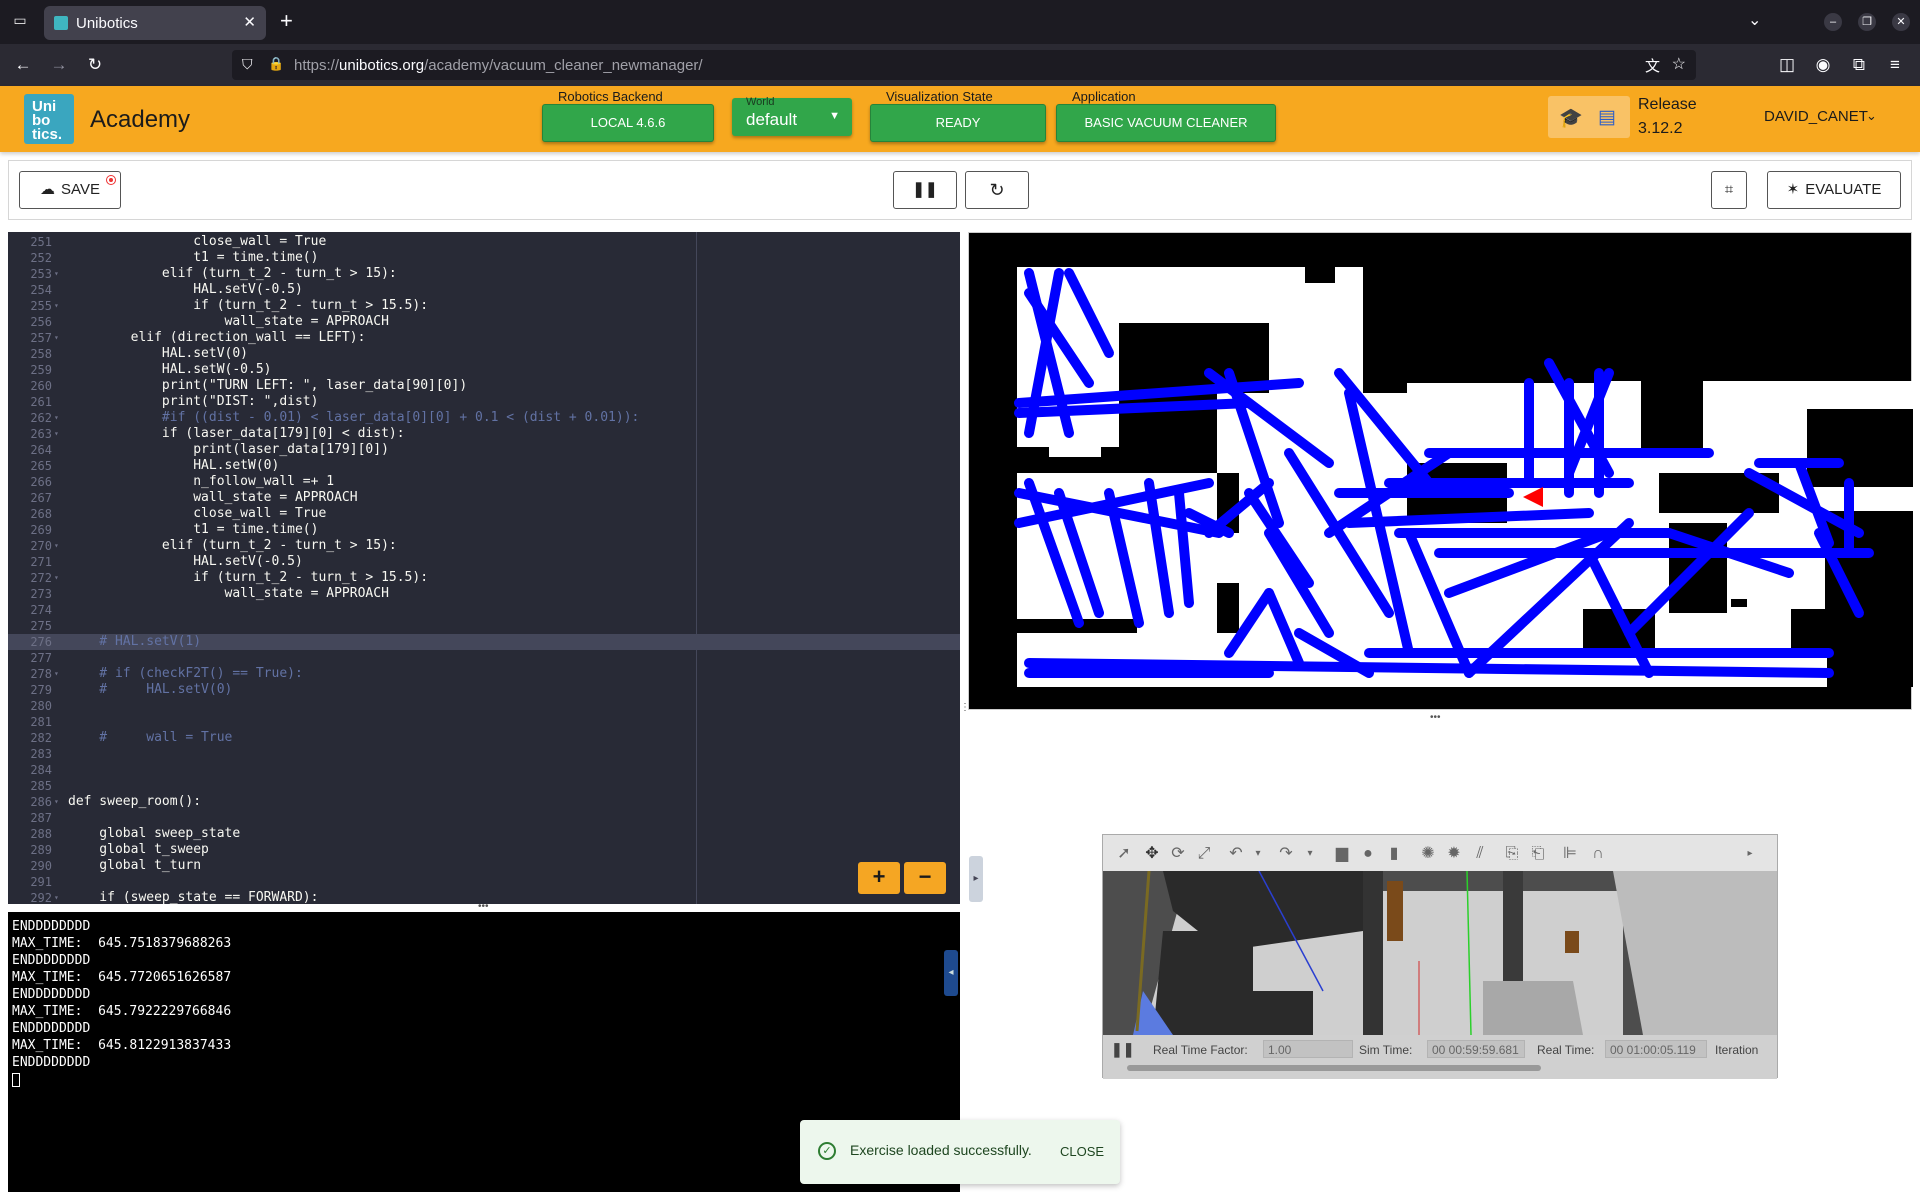  What do you see at coordinates (484, 1079) in the screenshot?
I see `console-prompt` at bounding box center [484, 1079].